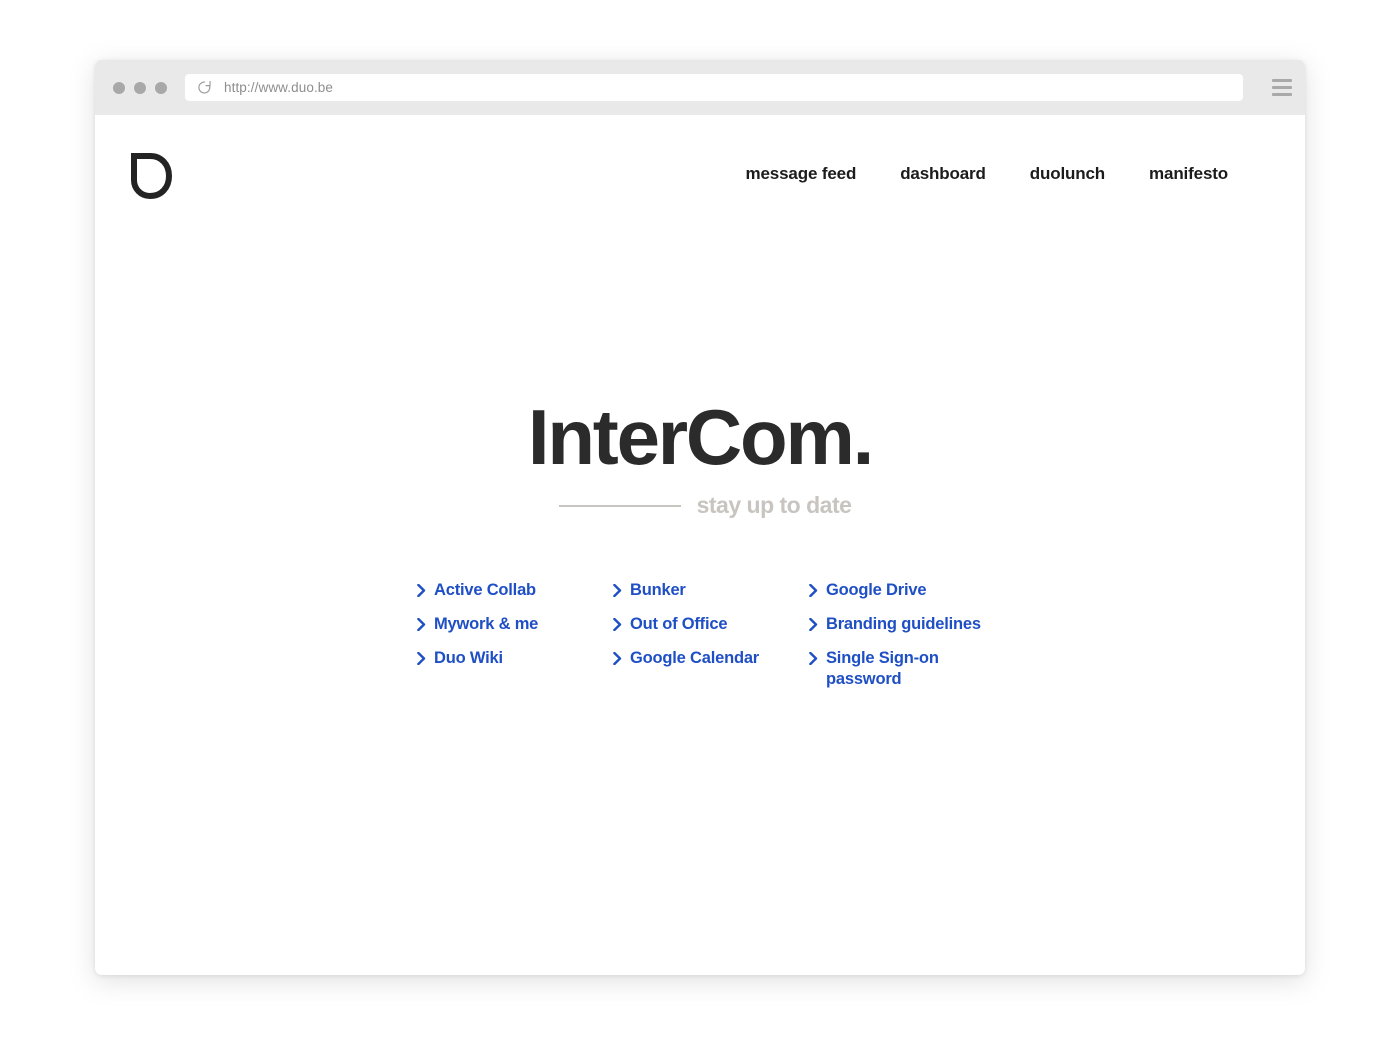 This screenshot has width=1400, height=1050. Describe the element at coordinates (943, 174) in the screenshot. I see `nav-item-dashboard: dashboard` at that location.